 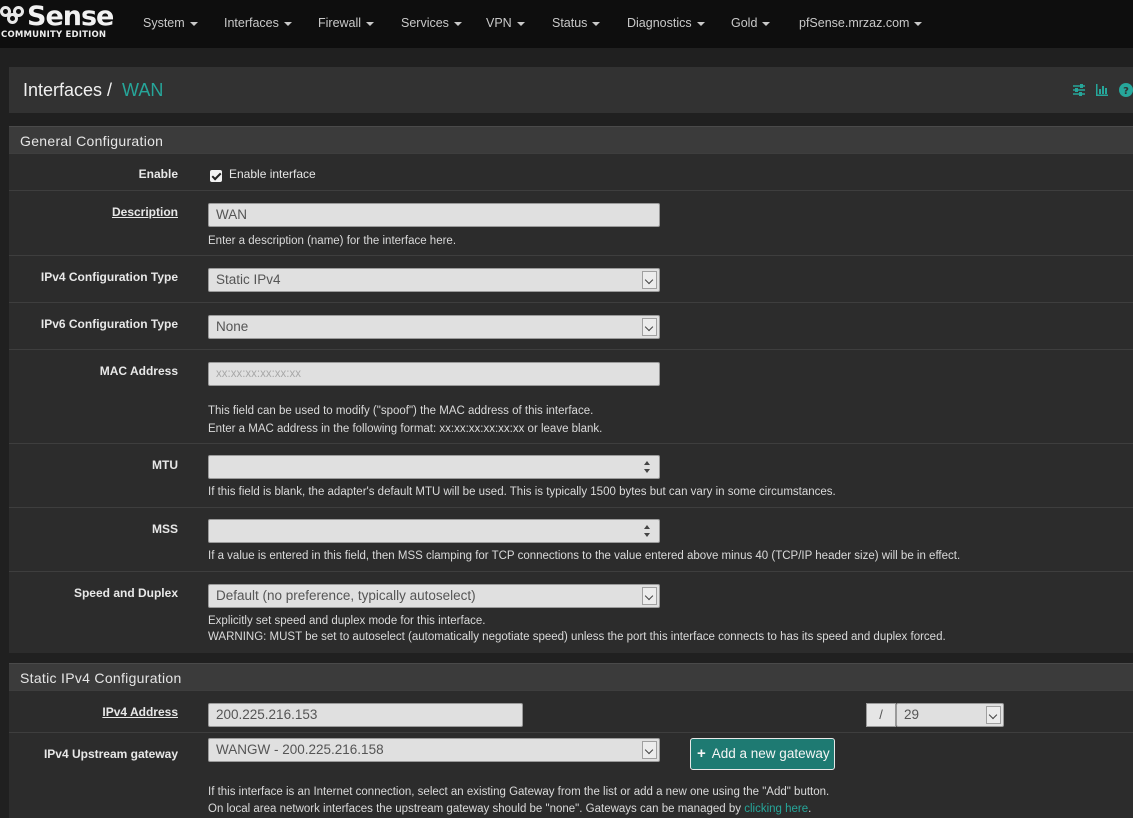 I want to click on ipv4-type-label: IPv4 Configuration Type, so click(x=109, y=277).